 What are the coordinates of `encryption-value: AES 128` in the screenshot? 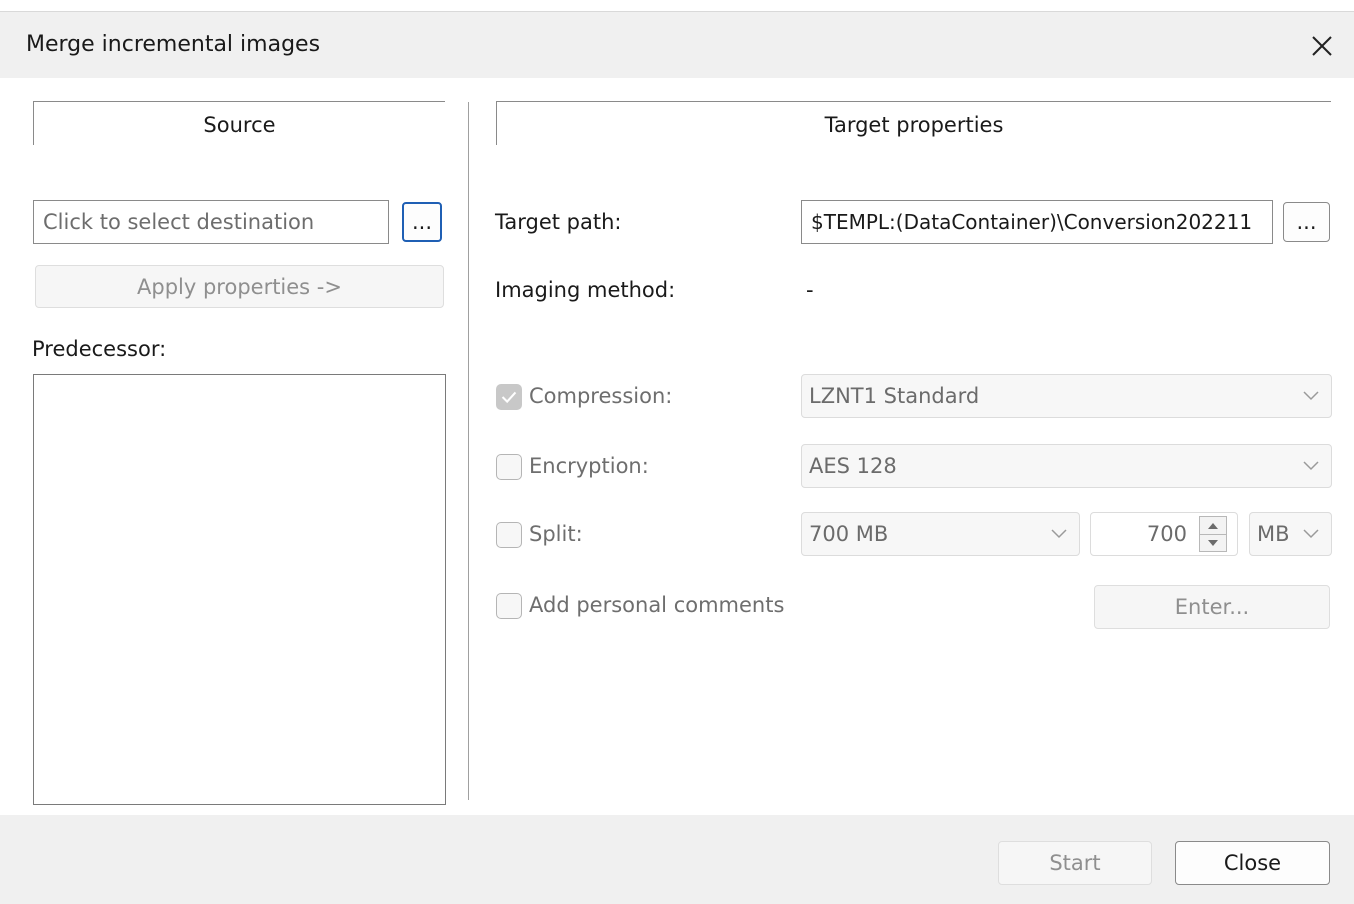 It's located at (853, 466).